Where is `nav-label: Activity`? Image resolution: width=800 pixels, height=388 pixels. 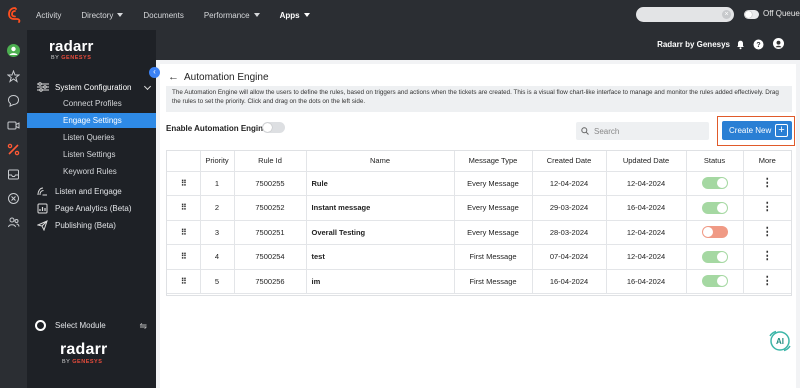 nav-label: Activity is located at coordinates (49, 15).